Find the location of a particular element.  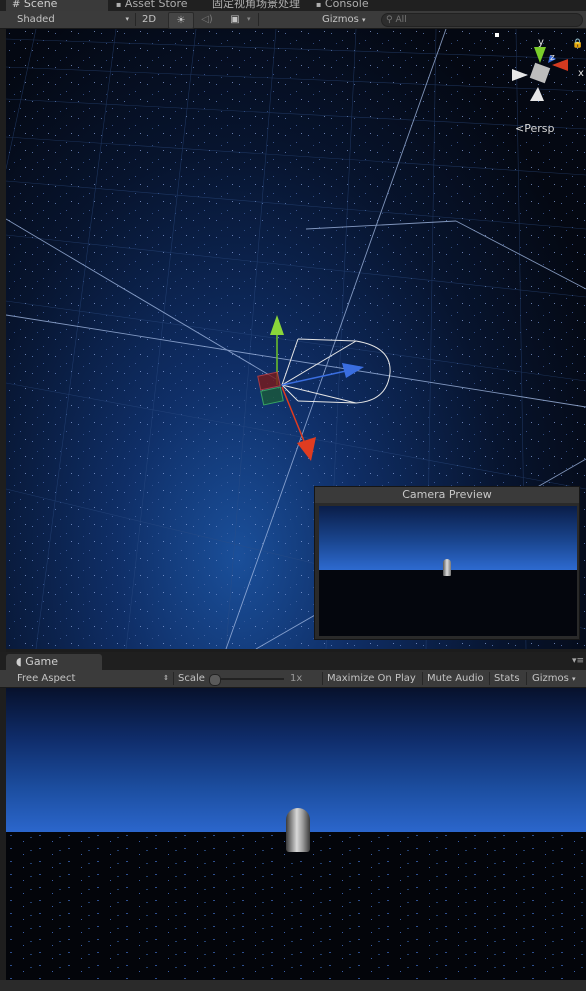

axis-x-label: x is located at coordinates (581, 73).